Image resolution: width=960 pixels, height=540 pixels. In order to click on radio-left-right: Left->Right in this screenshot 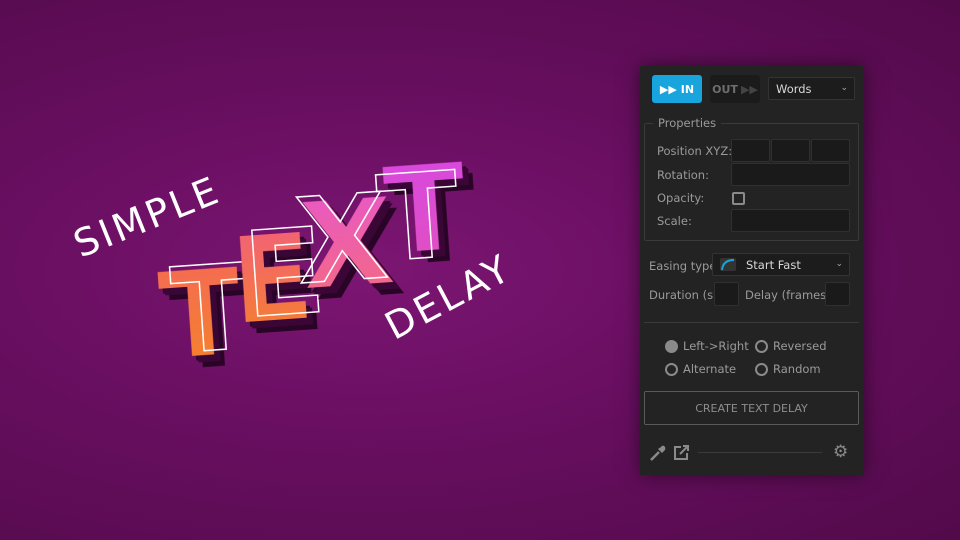, I will do `click(707, 346)`.